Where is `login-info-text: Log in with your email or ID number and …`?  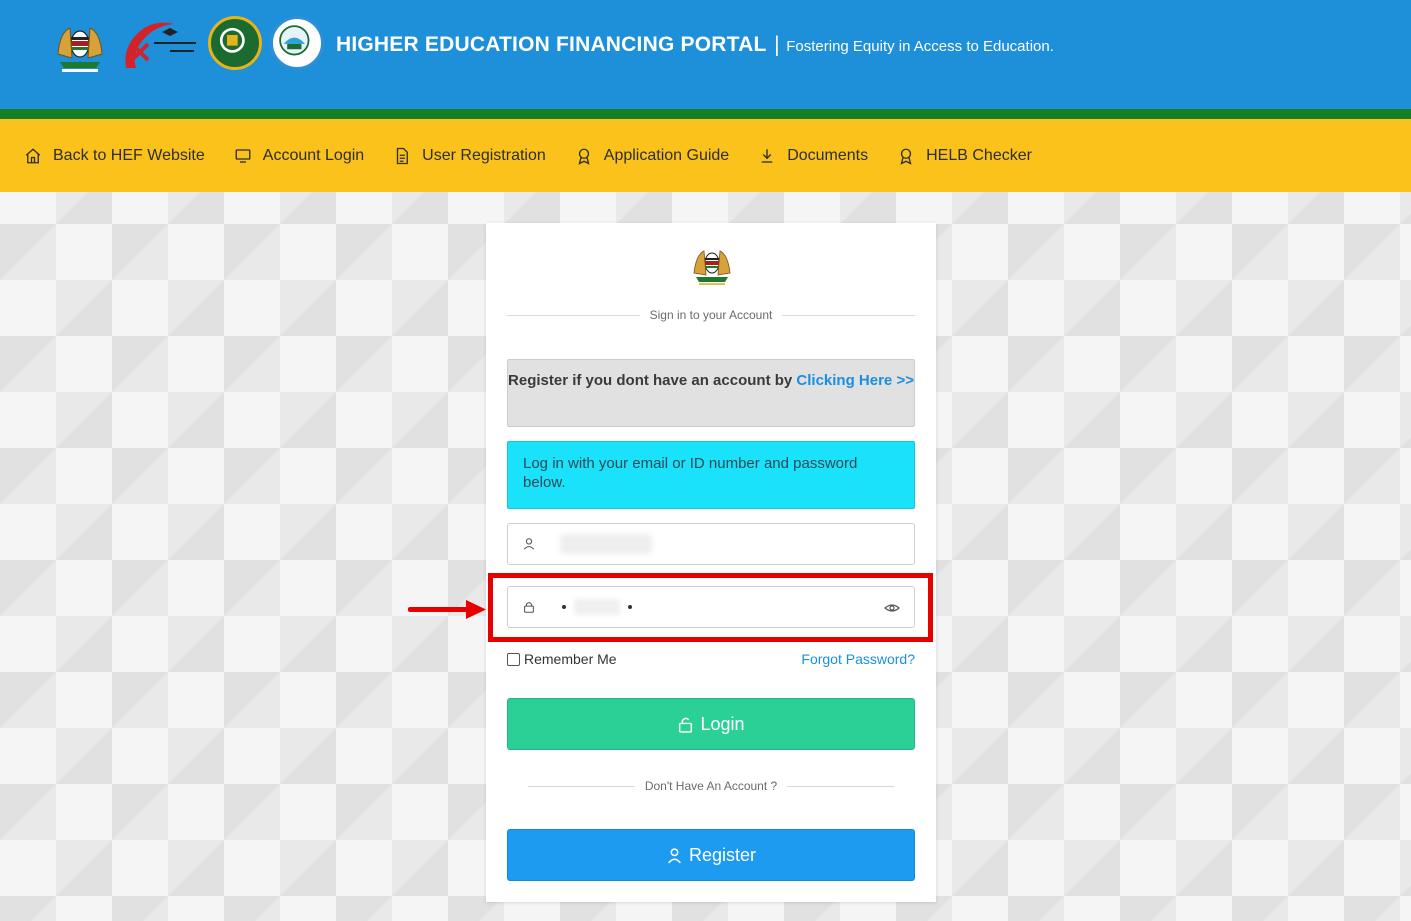 login-info-text: Log in with your email or ID number and … is located at coordinates (690, 473).